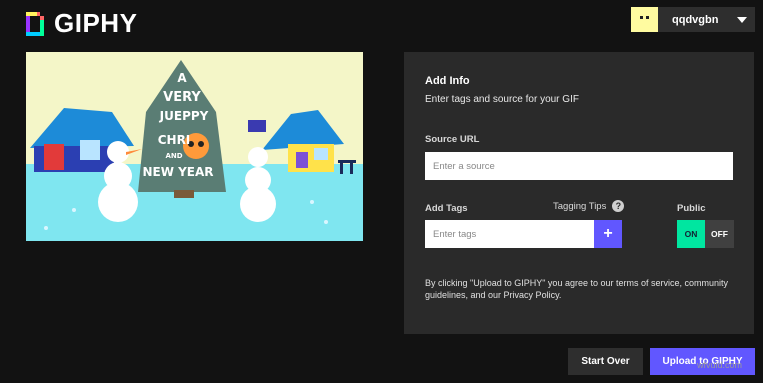 This screenshot has width=763, height=383. I want to click on tags-field, so click(509, 234).